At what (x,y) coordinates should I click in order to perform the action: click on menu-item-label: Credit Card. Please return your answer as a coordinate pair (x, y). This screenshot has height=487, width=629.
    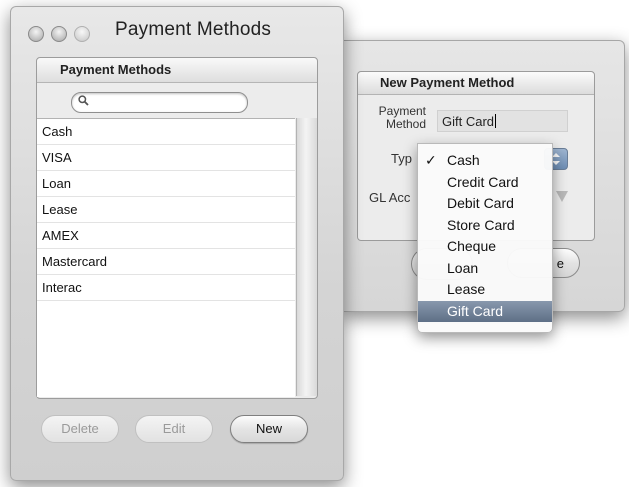
    Looking at the image, I should click on (483, 181).